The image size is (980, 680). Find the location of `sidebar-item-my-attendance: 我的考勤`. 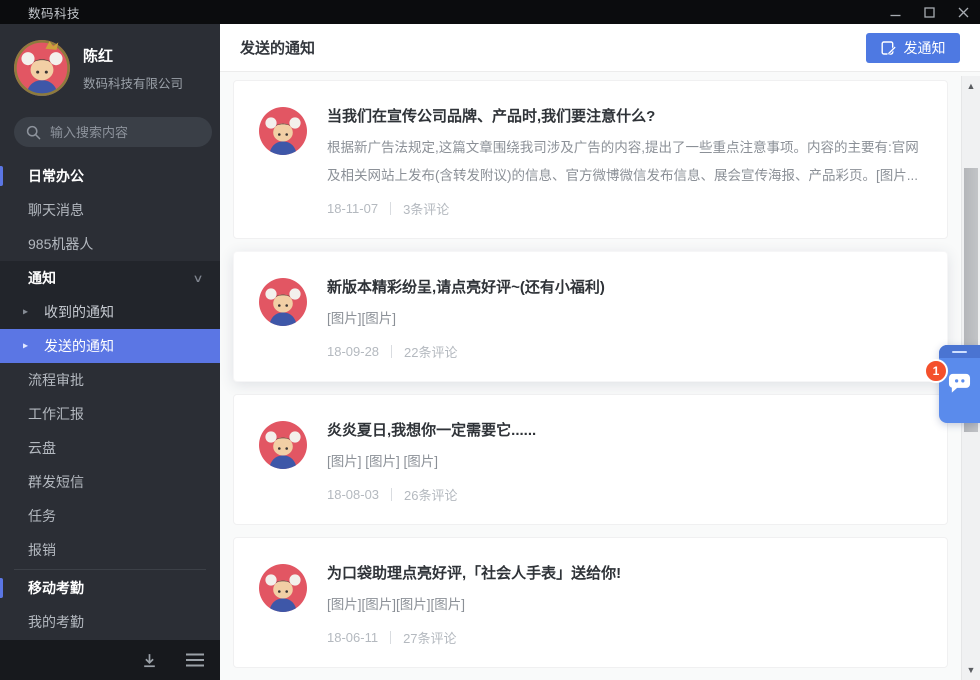

sidebar-item-my-attendance: 我的考勤 is located at coordinates (110, 622).